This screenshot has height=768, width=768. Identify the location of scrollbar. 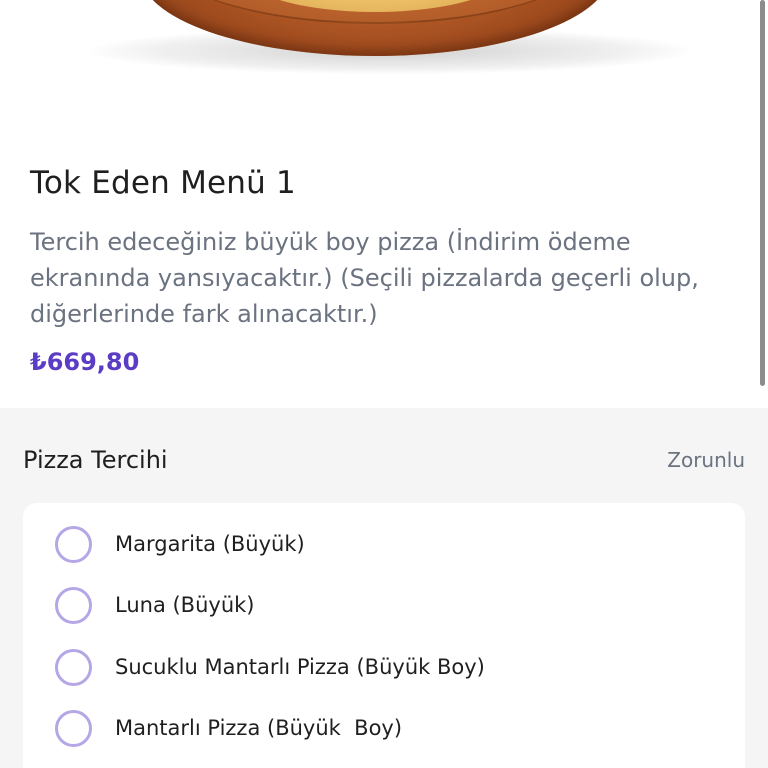
(762, 193).